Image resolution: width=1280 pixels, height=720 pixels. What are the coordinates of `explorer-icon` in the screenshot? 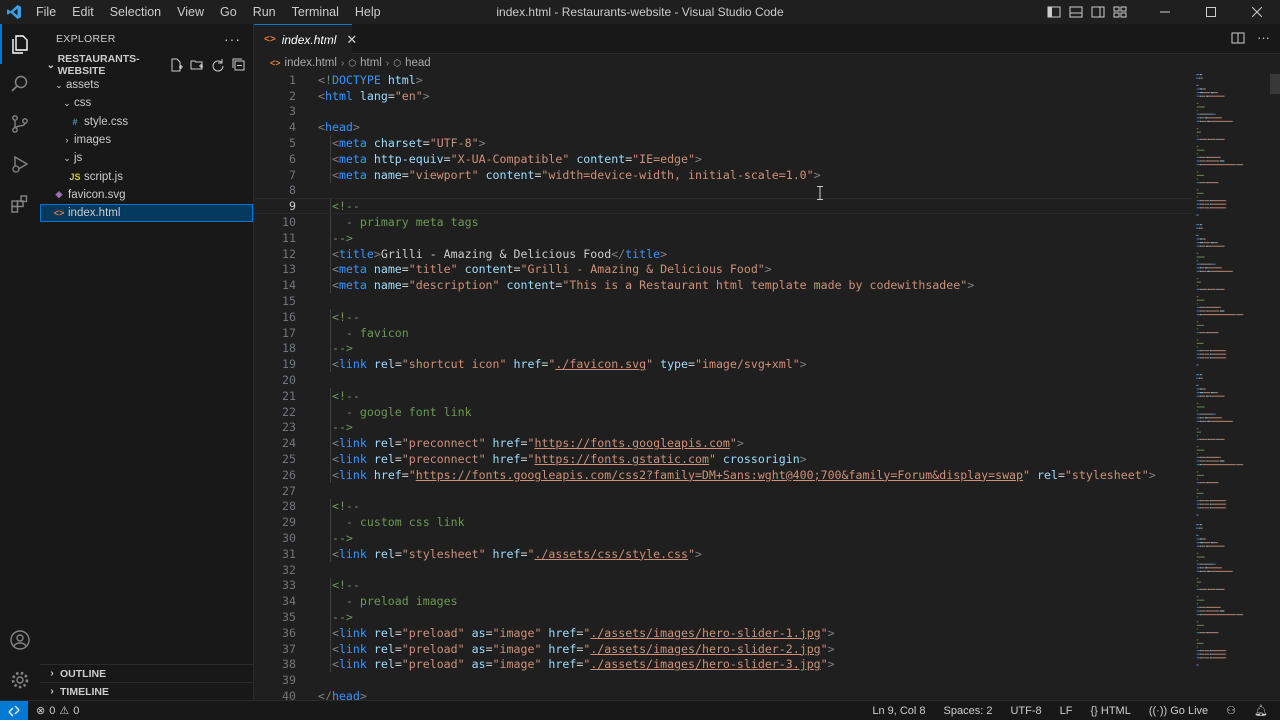 It's located at (20, 44).